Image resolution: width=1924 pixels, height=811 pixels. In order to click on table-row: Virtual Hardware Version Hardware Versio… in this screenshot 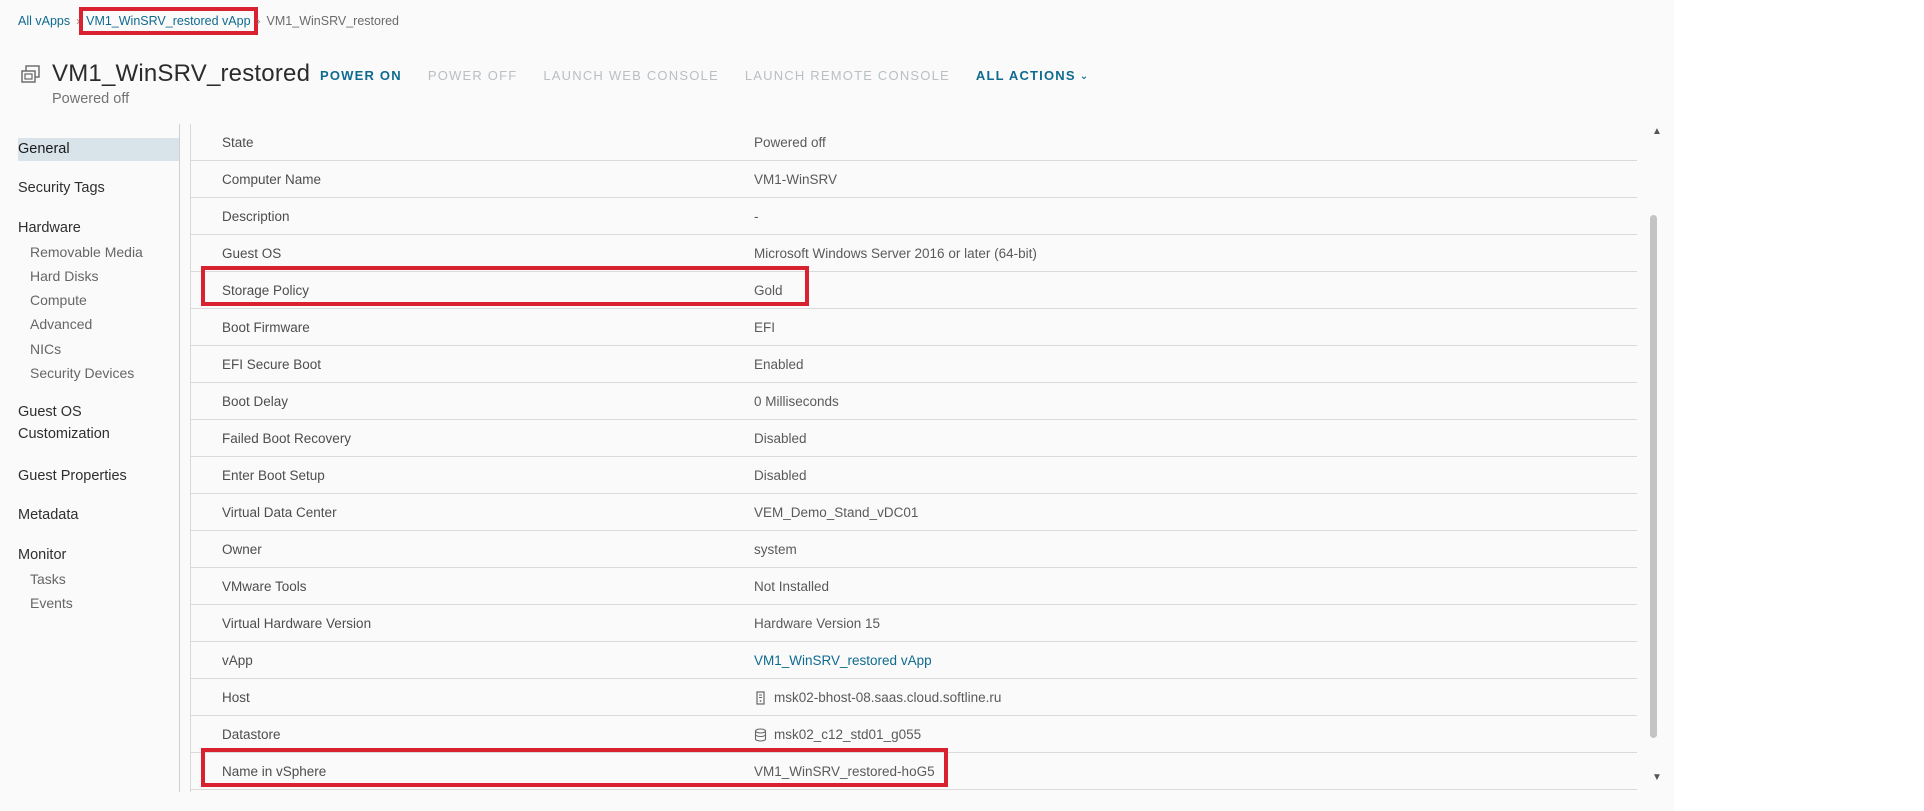, I will do `click(914, 623)`.